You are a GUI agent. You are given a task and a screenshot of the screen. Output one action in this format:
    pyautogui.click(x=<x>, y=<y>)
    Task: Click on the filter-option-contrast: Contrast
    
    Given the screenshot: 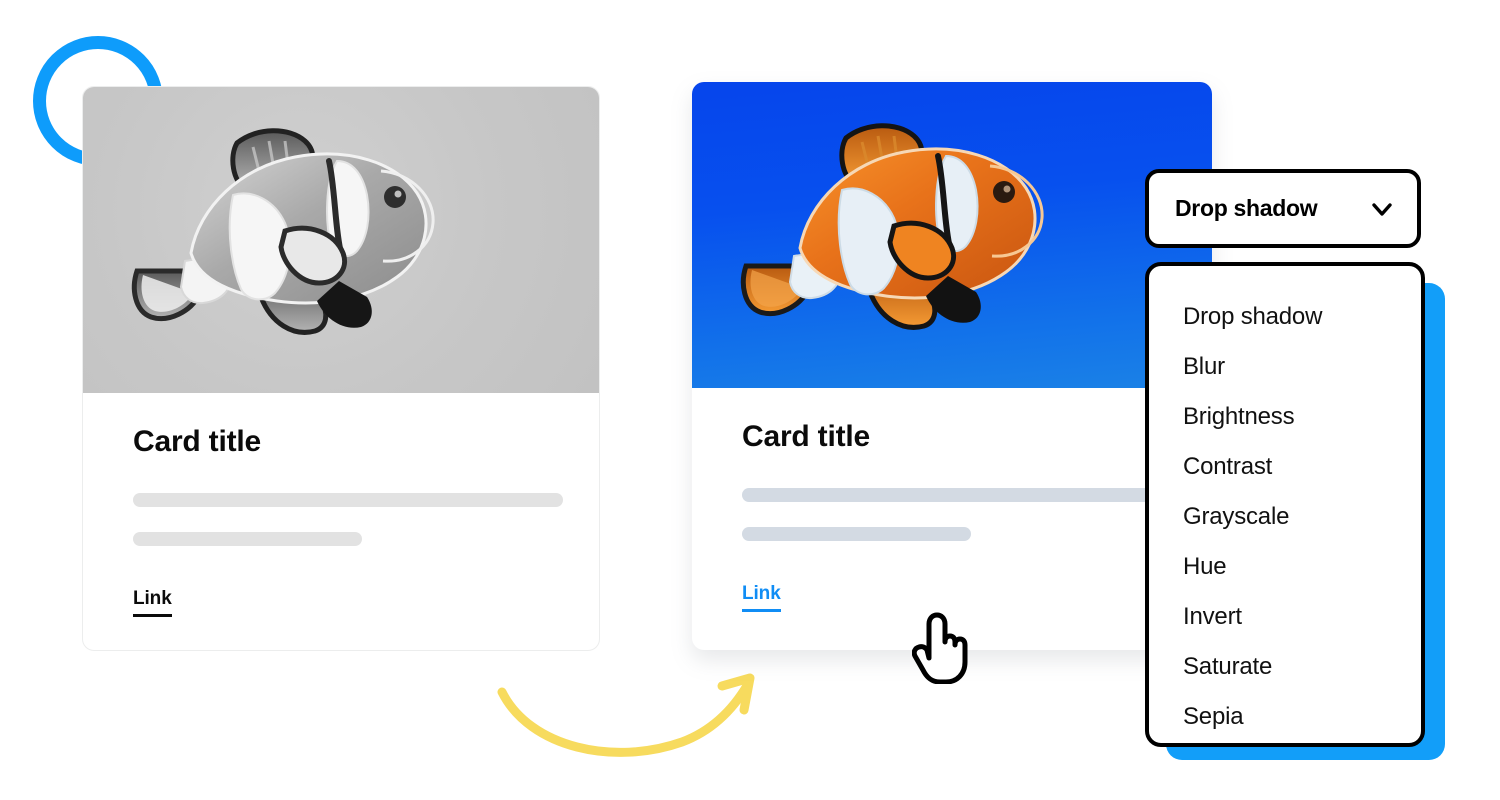 What is the action you would take?
    pyautogui.click(x=1285, y=467)
    